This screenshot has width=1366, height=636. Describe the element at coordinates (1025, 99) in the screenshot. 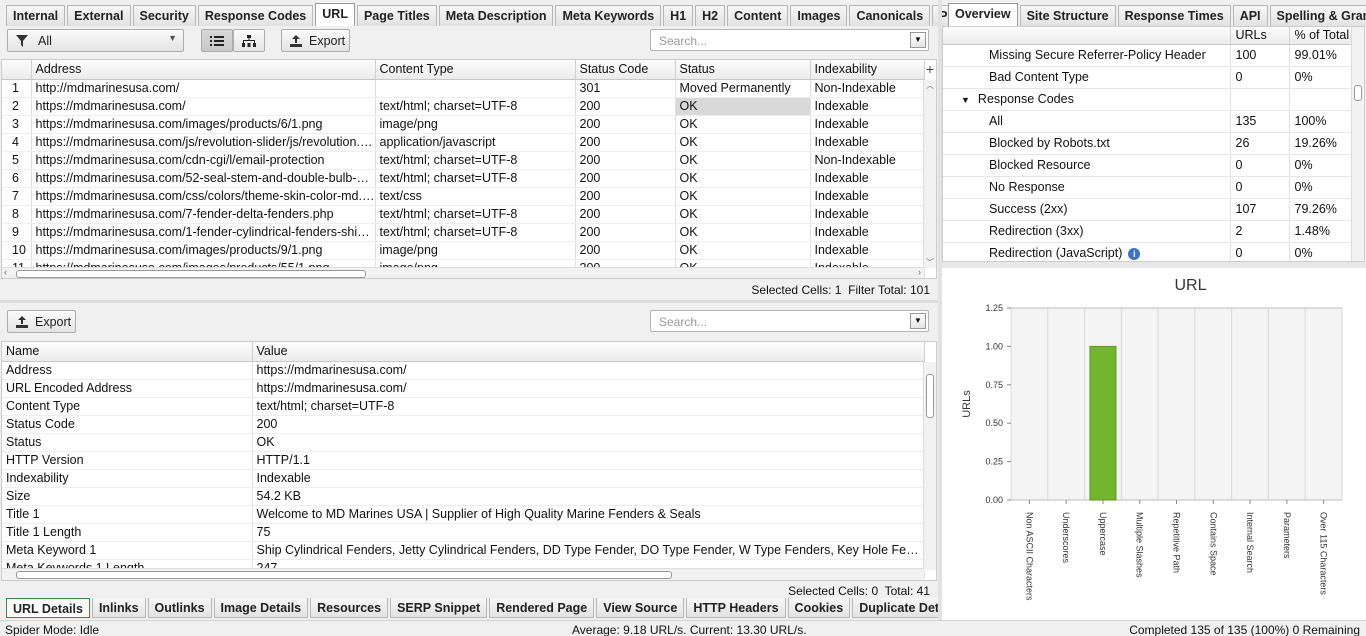

I see `overview-label: Response Codes` at that location.